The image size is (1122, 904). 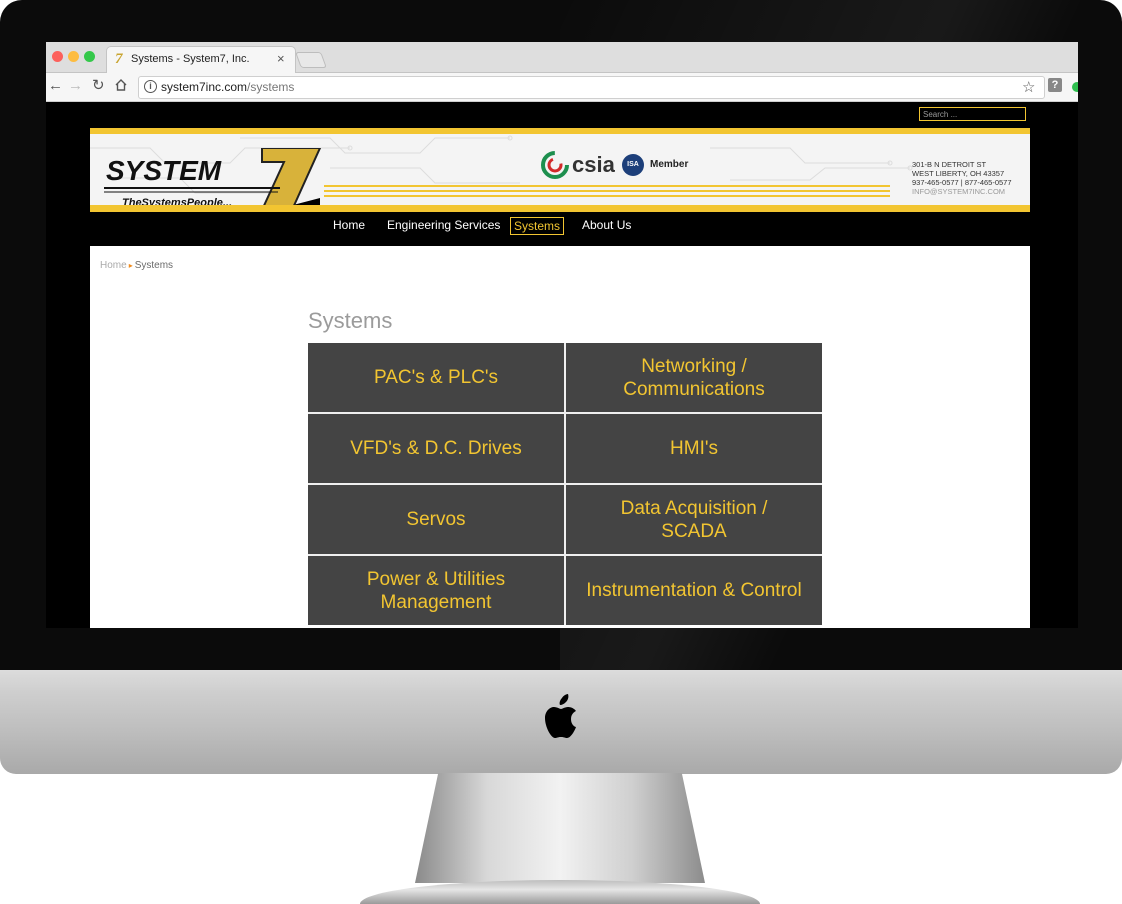 I want to click on browser-tab-strip: 7 Systems - System7, Inc. ×, so click(x=562, y=57).